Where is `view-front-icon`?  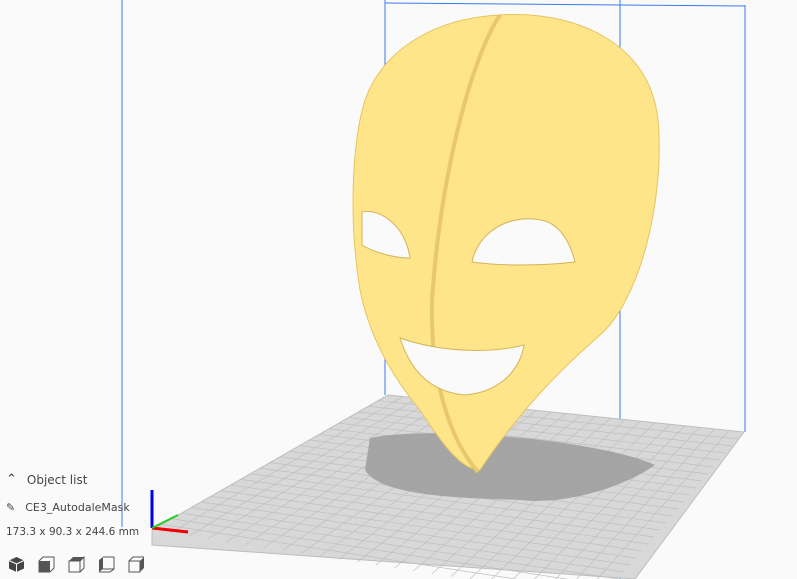
view-front-icon is located at coordinates (46, 564).